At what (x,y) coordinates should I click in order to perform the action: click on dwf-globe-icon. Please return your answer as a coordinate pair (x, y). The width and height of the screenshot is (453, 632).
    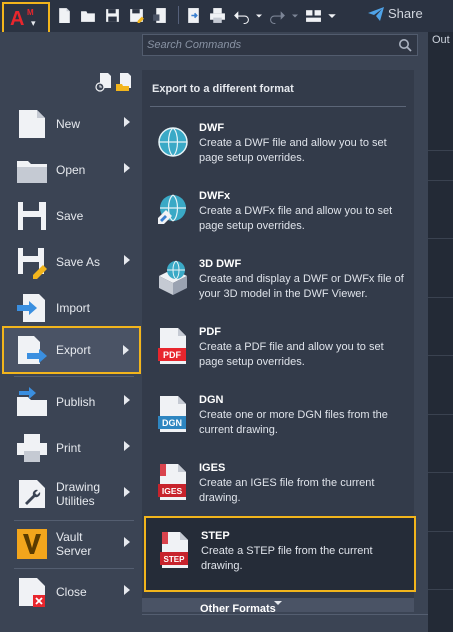
    Looking at the image, I should click on (173, 142).